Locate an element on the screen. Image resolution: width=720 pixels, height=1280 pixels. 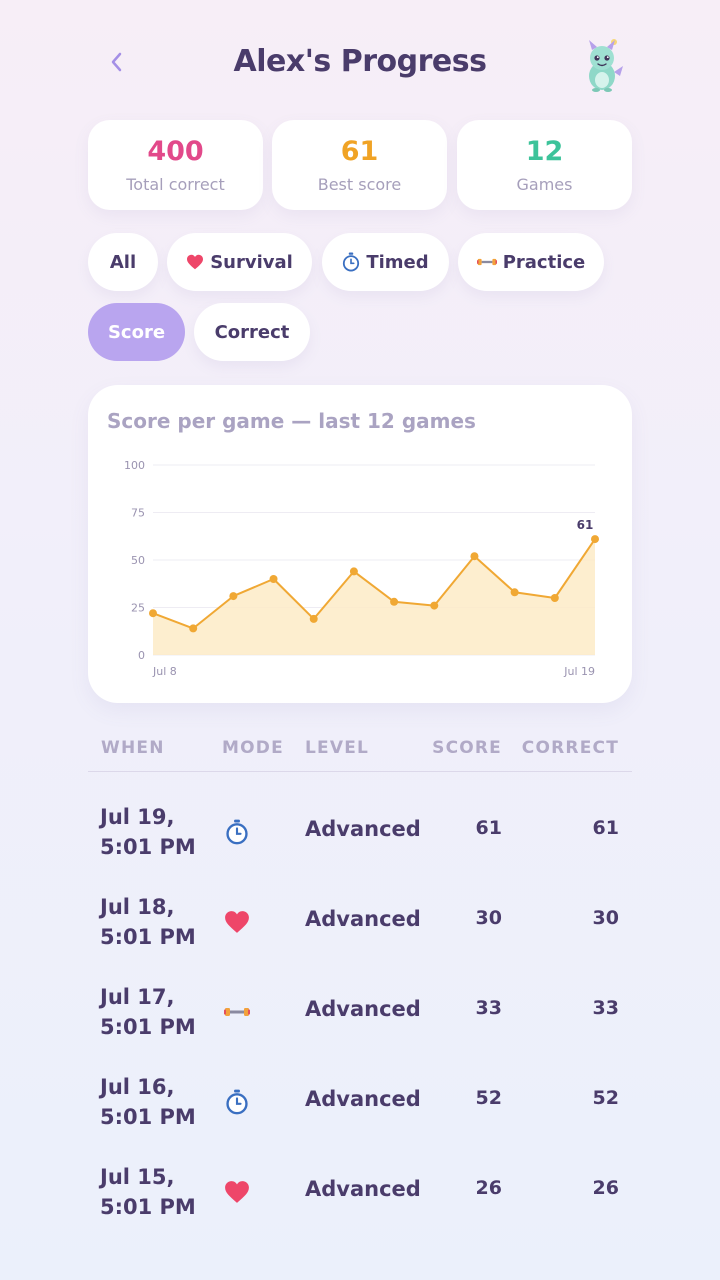
y-tick-label: 100 is located at coordinates (134, 465).